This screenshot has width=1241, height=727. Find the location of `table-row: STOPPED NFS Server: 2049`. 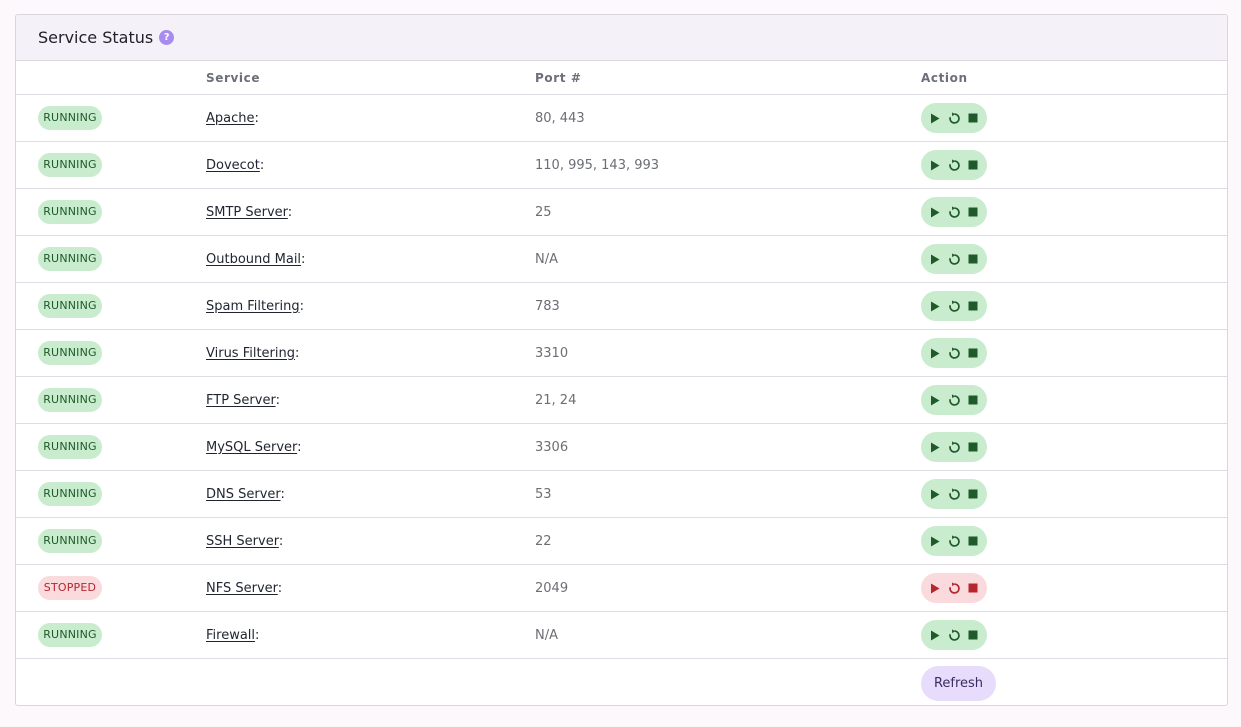

table-row: STOPPED NFS Server: 2049 is located at coordinates (621, 588).